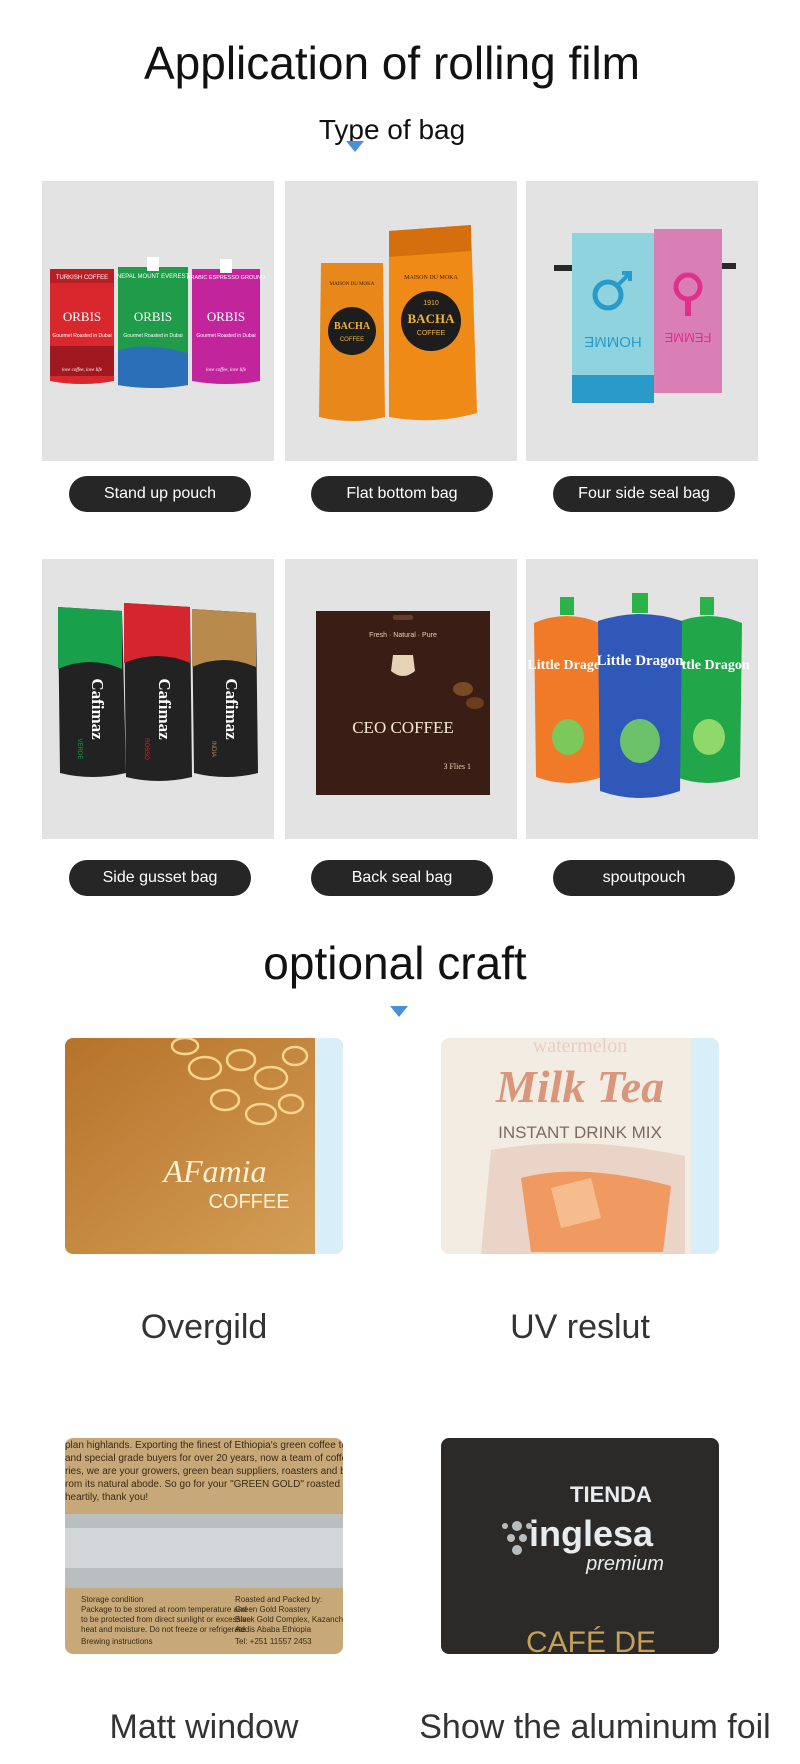  What do you see at coordinates (403, 727) in the screenshot?
I see `ceo-brand: CEO COFFEE` at bounding box center [403, 727].